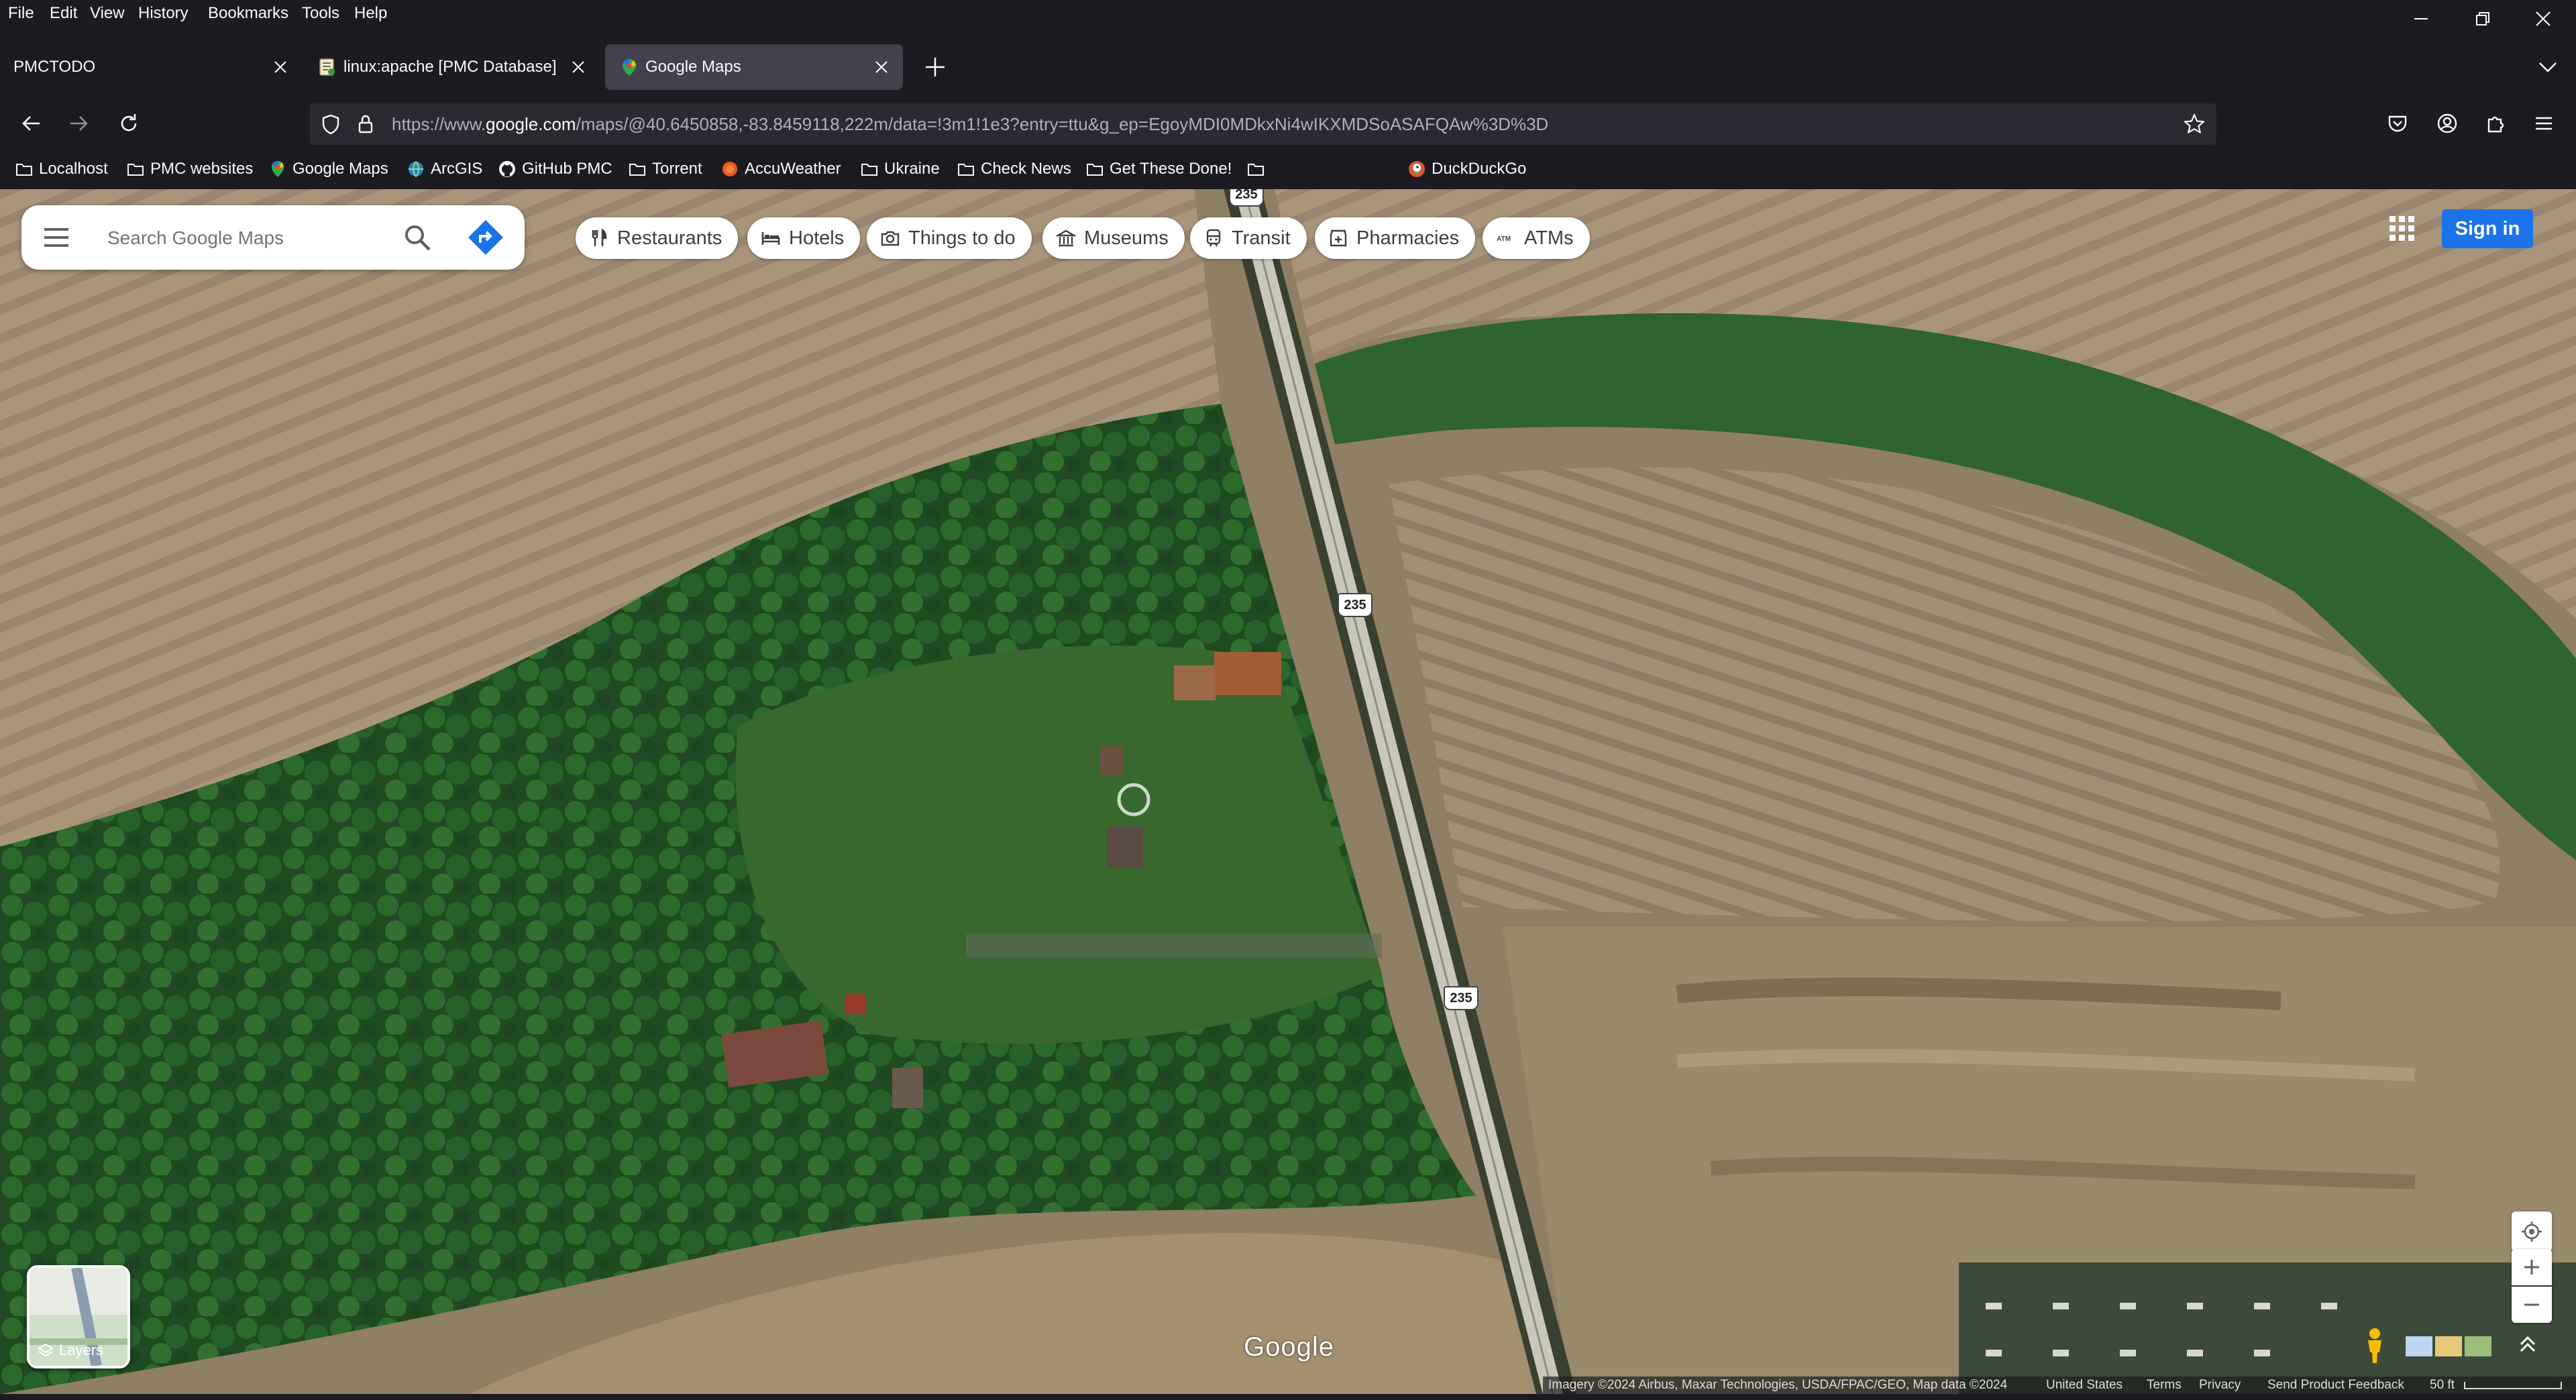  I want to click on minimize-icon, so click(2421, 18).